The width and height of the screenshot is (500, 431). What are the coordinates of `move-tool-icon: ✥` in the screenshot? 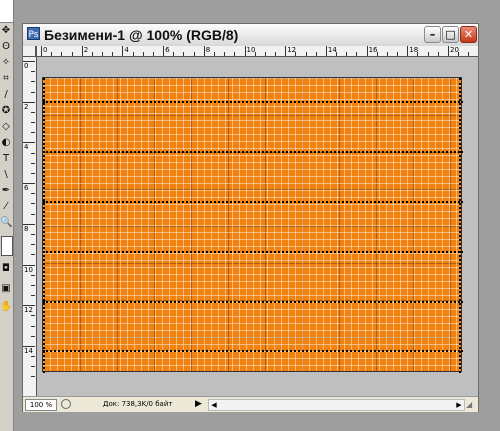 It's located at (6, 31).